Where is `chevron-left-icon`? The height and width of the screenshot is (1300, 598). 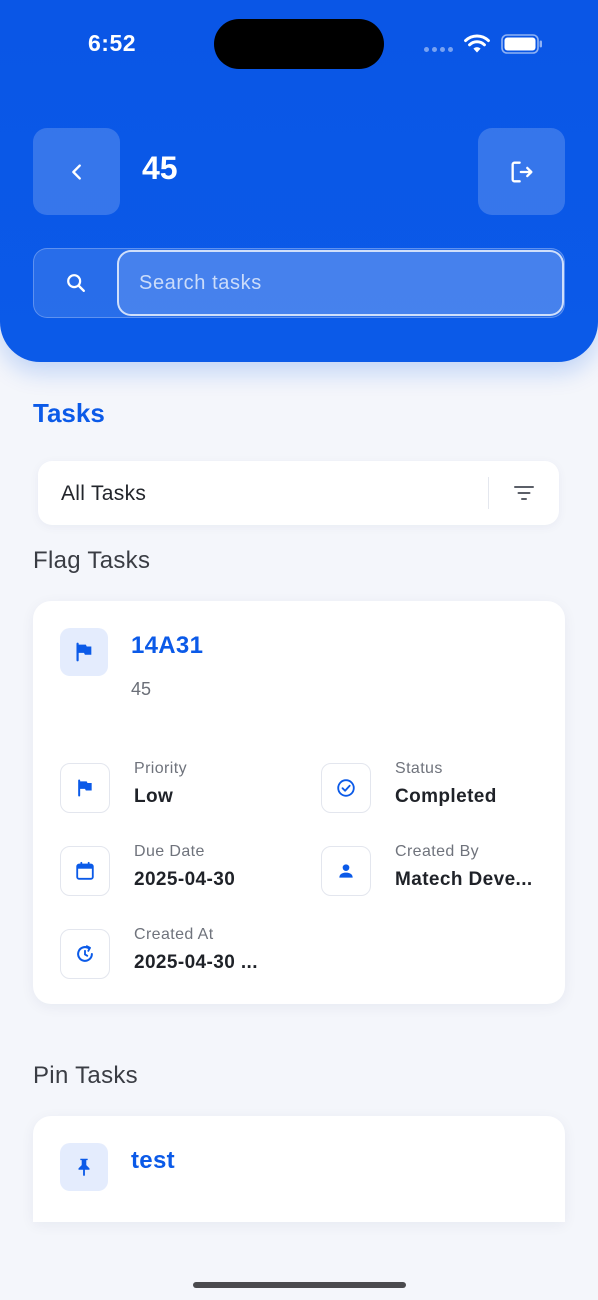 chevron-left-icon is located at coordinates (76, 171).